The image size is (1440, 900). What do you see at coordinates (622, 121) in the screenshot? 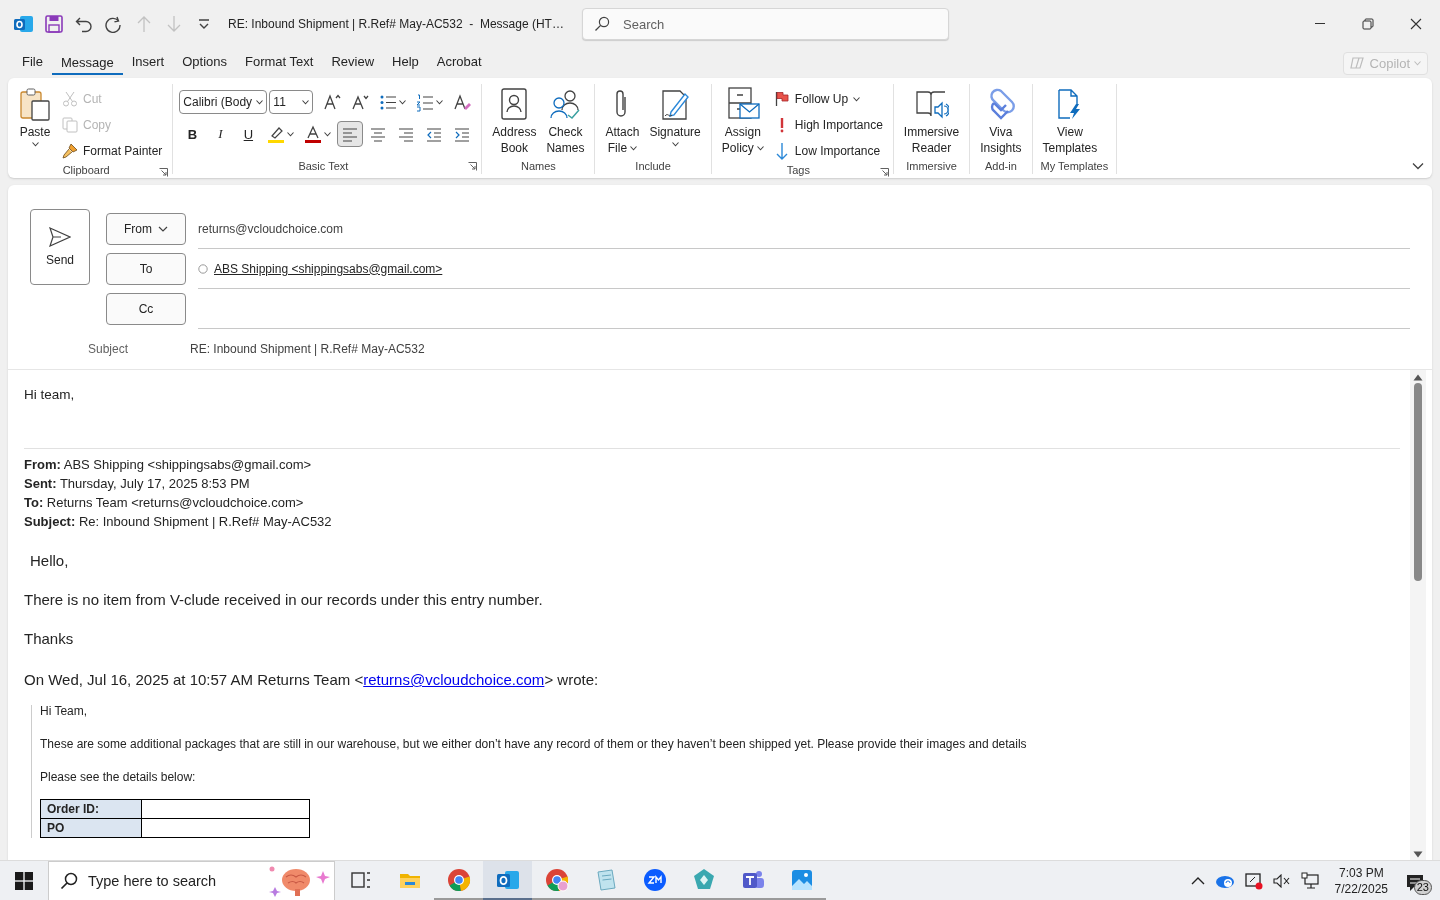
I see `ribbon-button: Attach File` at bounding box center [622, 121].